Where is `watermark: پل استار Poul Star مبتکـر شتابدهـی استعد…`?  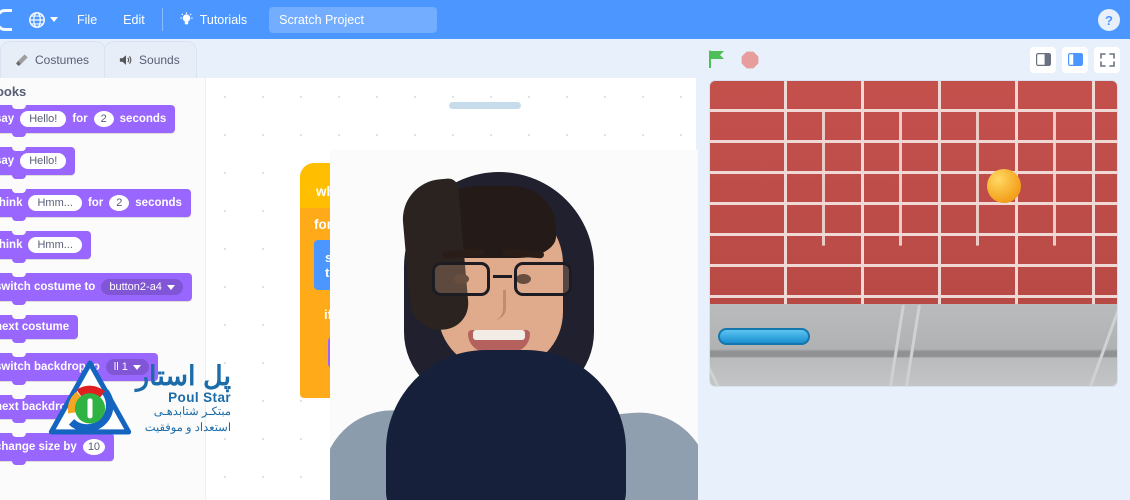
watermark: پل استار Poul Star مبتکـر شتابدهـی استعد… is located at coordinates (139, 400).